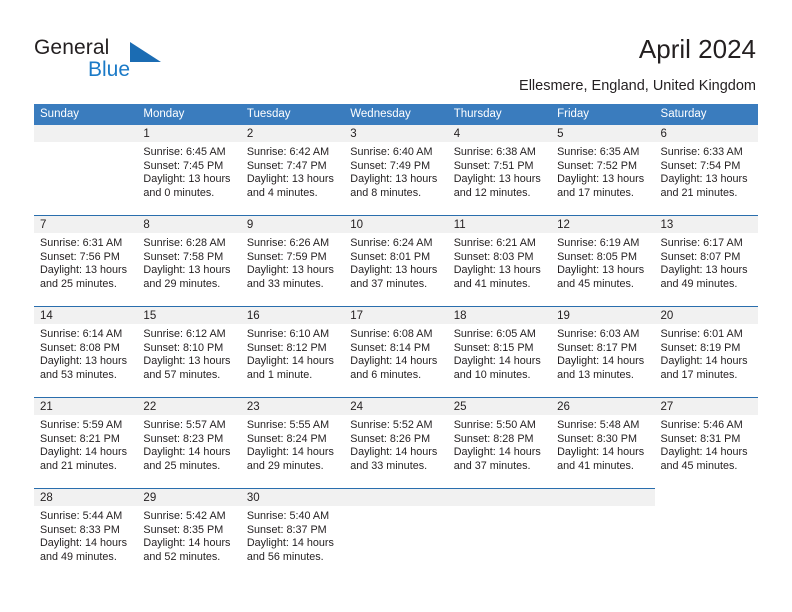  Describe the element at coordinates (182, 283) in the screenshot. I see `daylight-text-line2: and 29 minutes.` at that location.